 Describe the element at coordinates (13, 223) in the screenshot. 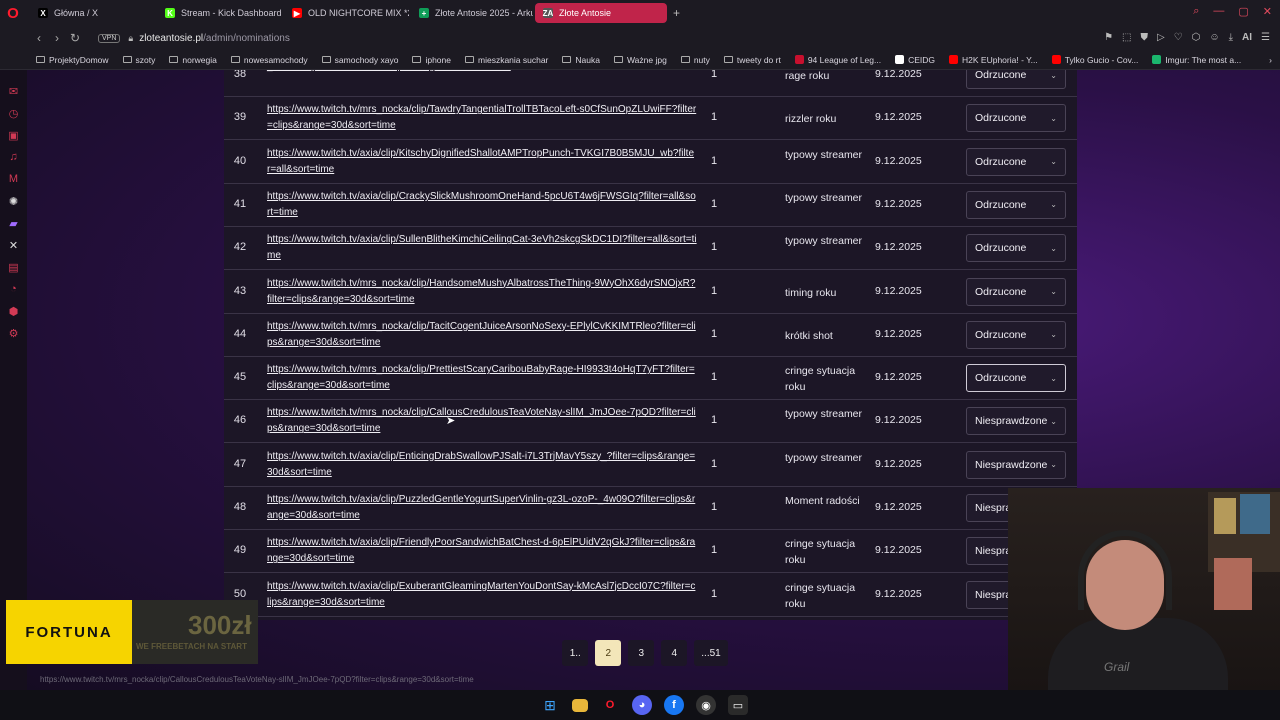

I see `twitch-icon: ▰` at that location.